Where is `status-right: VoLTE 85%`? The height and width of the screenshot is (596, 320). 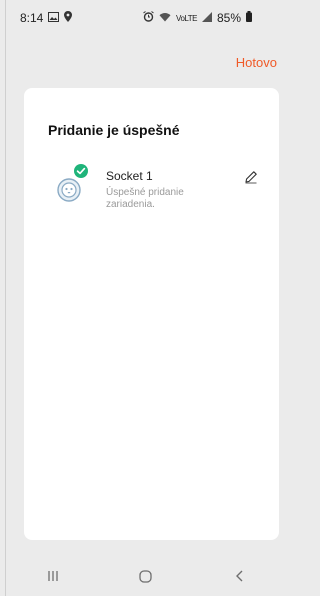 status-right: VoLTE 85% is located at coordinates (197, 18).